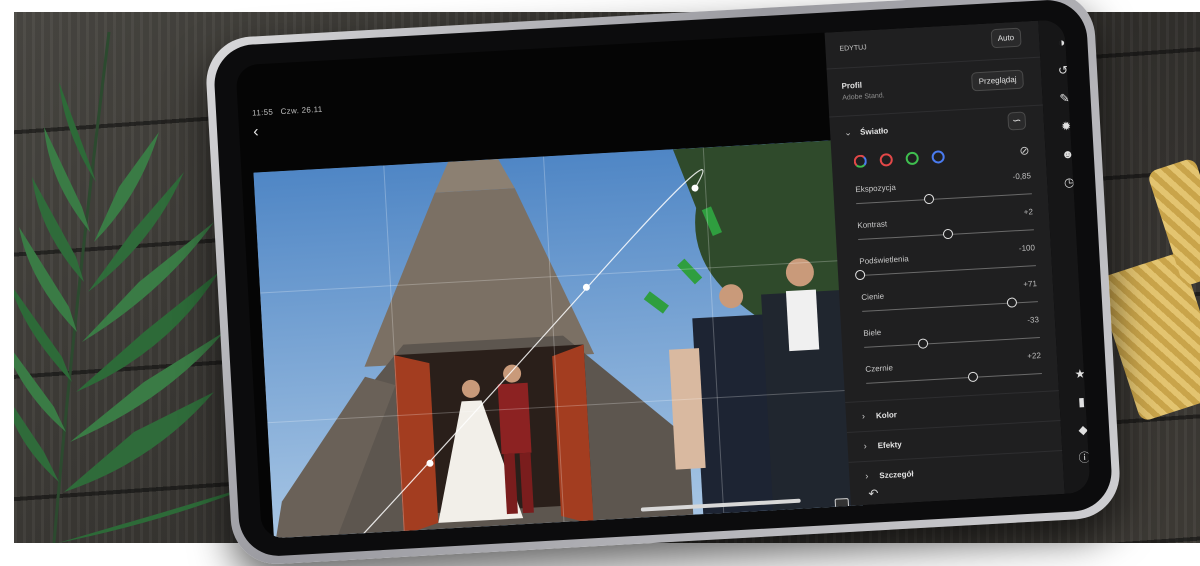 The image size is (1200, 566). I want to click on slider-row-cienie: Cienie +71, so click(946, 299).